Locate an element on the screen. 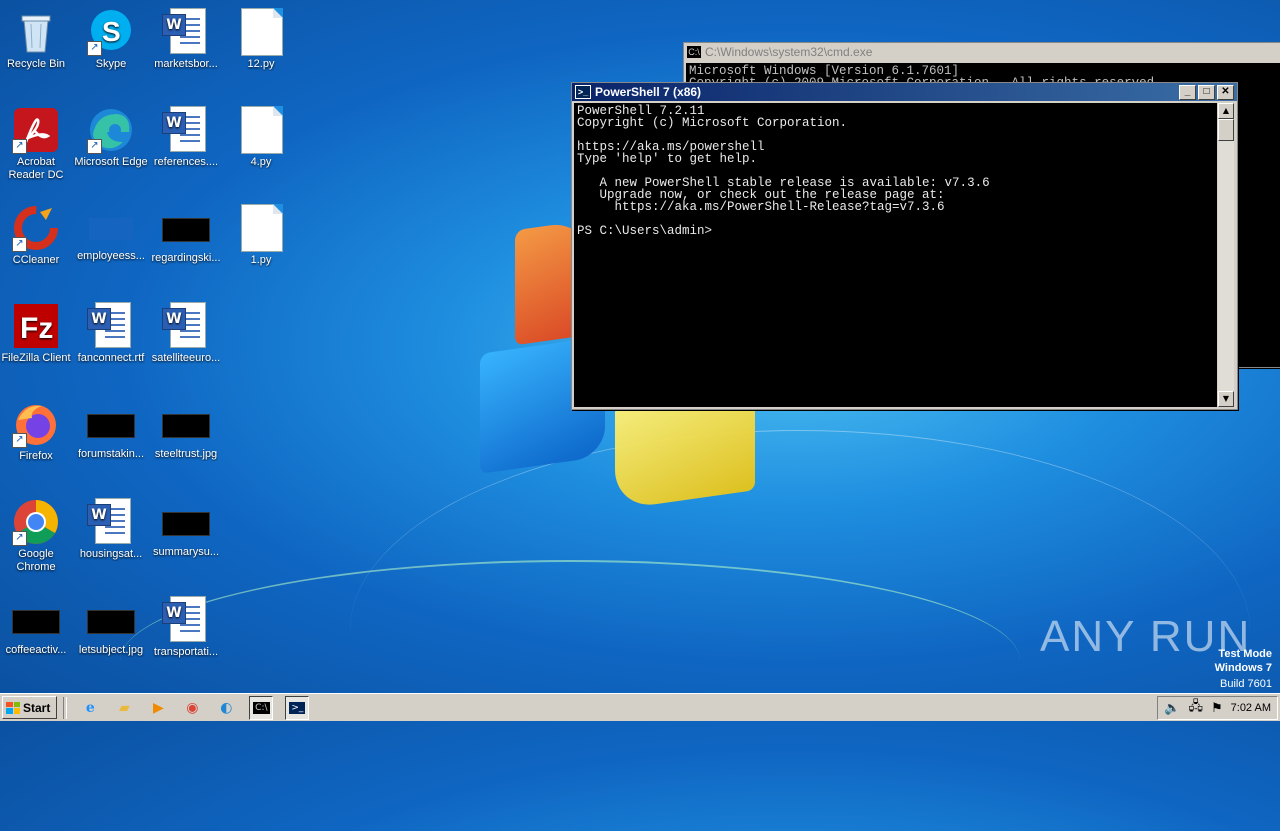  scroll-down-button: ▼ is located at coordinates (1226, 399).